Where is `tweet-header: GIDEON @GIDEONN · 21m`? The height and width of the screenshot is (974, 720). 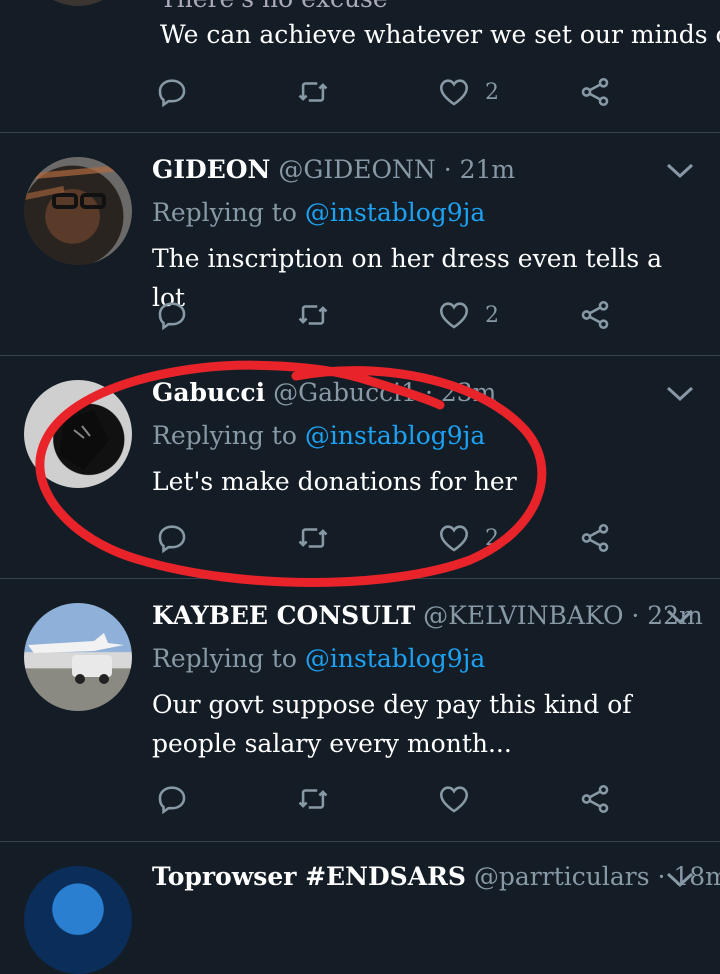
tweet-header: GIDEON @GIDEONN · 21m is located at coordinates (333, 169).